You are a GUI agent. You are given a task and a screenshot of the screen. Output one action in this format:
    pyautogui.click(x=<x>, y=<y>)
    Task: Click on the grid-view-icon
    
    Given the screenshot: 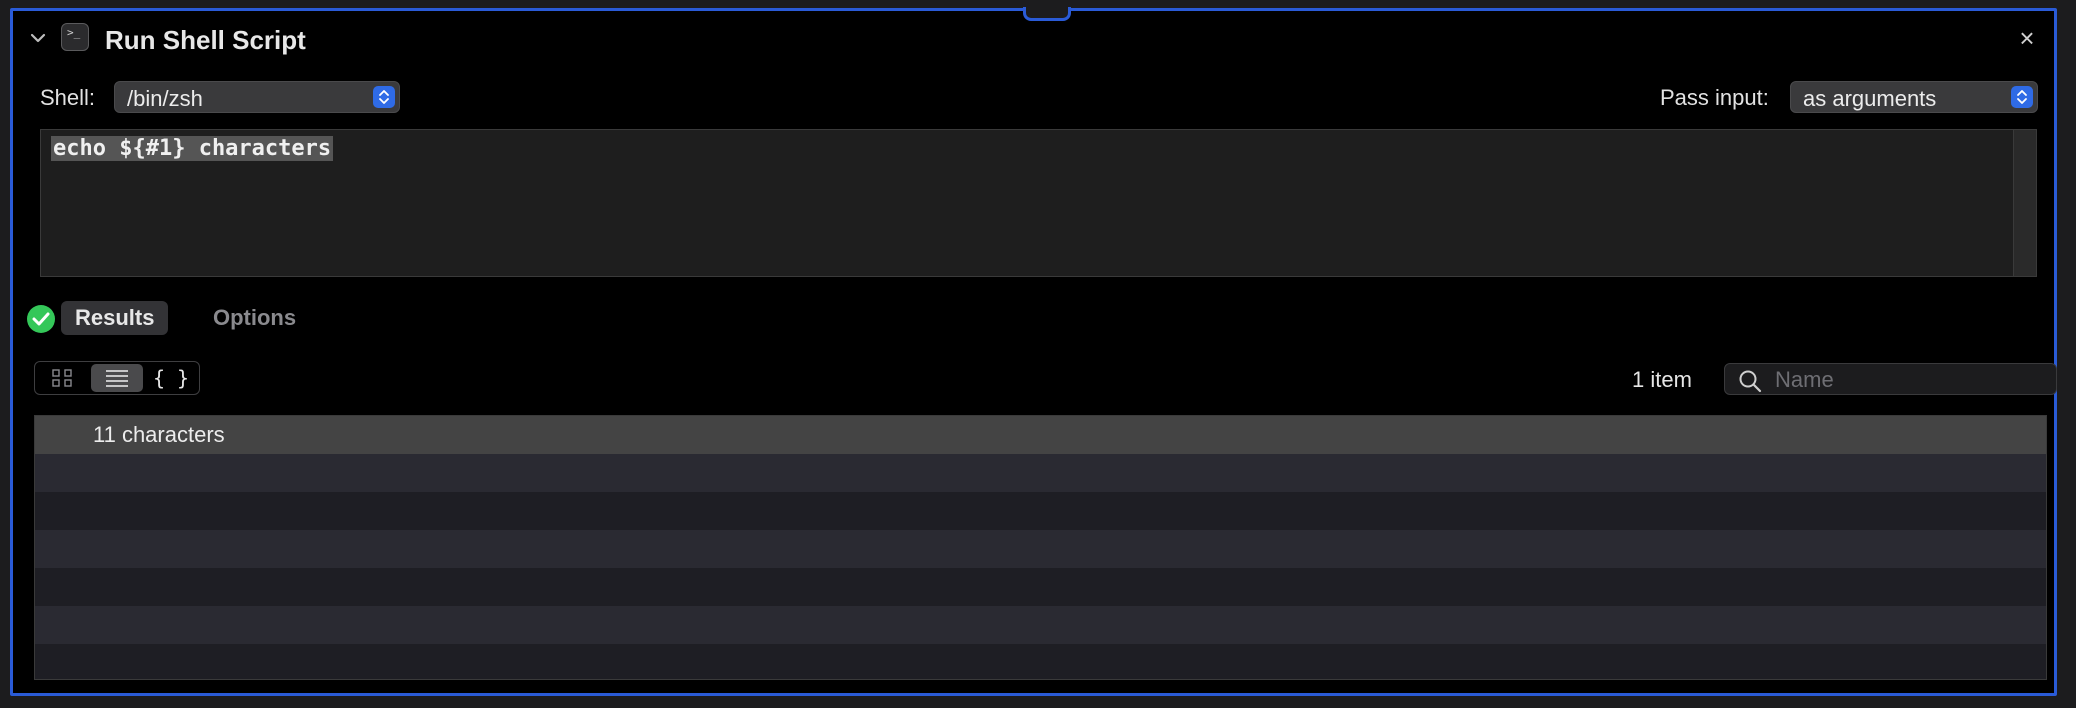 What is the action you would take?
    pyautogui.click(x=63, y=378)
    